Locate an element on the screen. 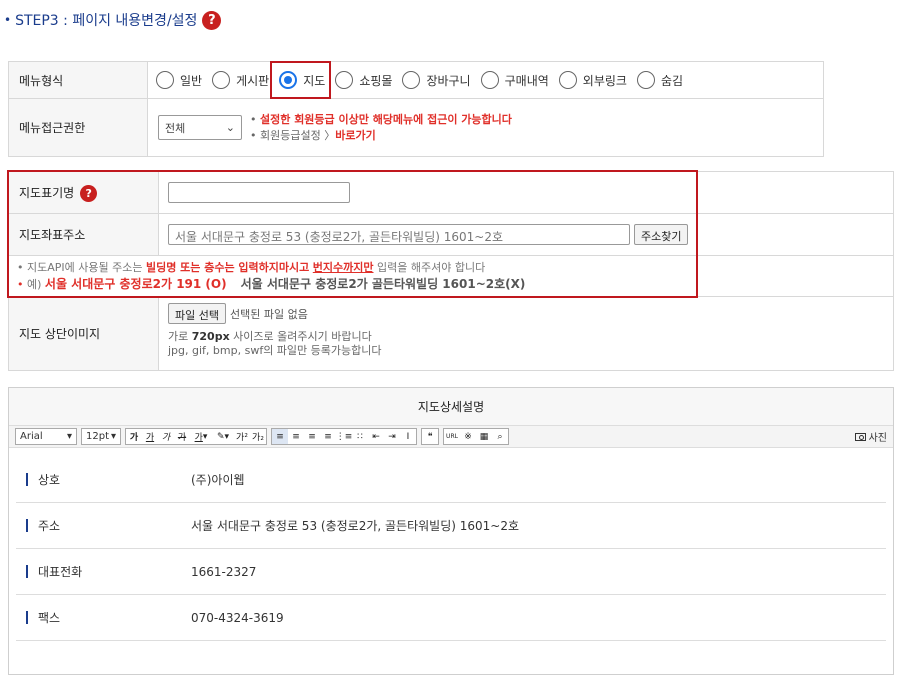  radio-orders: 구매내역 is located at coordinates (514, 80).